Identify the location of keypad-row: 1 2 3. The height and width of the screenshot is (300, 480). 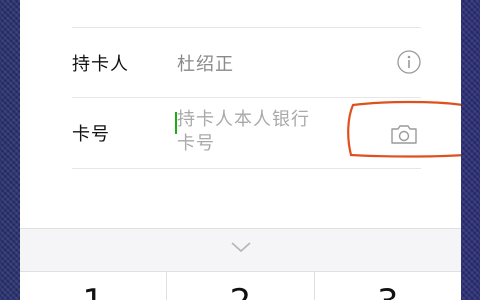
(240, 285).